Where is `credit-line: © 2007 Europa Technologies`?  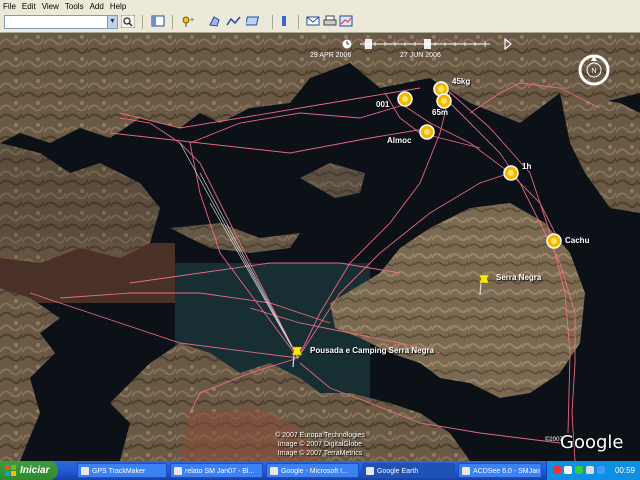 credit-line: © 2007 Europa Technologies is located at coordinates (320, 435).